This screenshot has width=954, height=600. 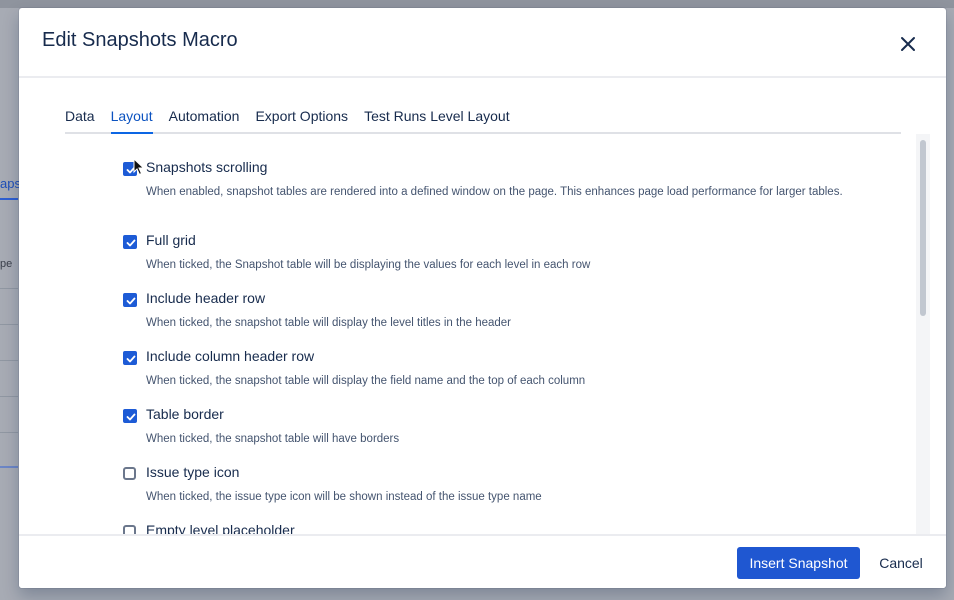 What do you see at coordinates (206, 298) in the screenshot?
I see `option-label: Include header row` at bounding box center [206, 298].